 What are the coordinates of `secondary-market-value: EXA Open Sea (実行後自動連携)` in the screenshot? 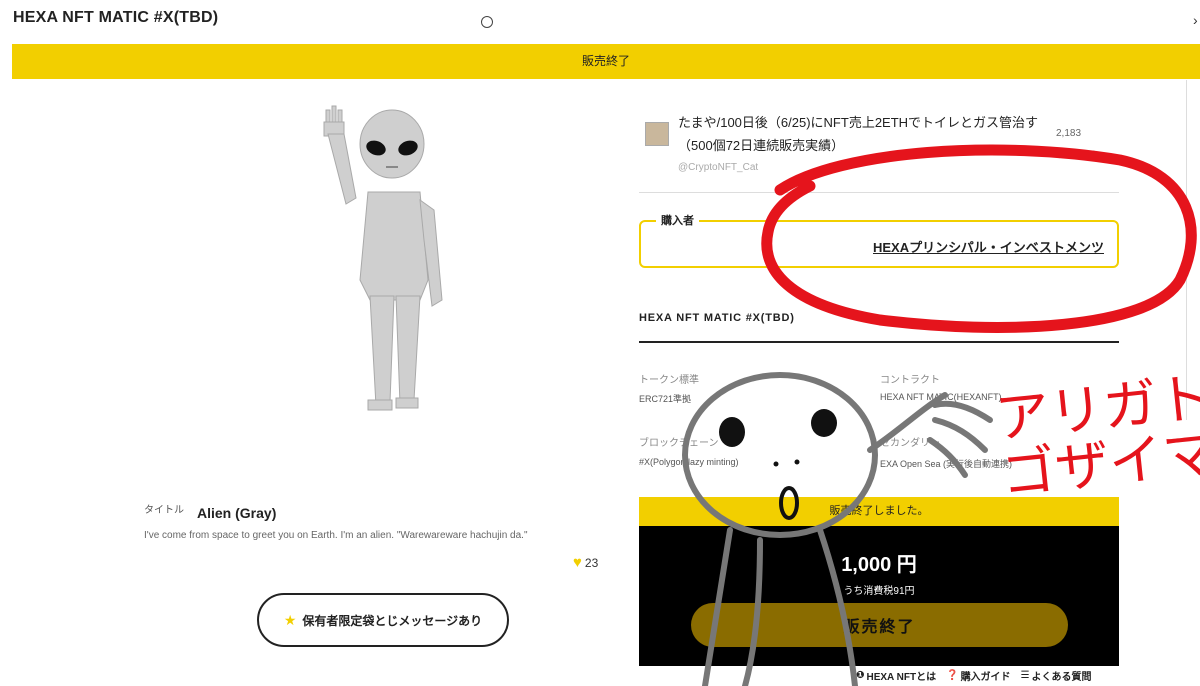 It's located at (946, 464).